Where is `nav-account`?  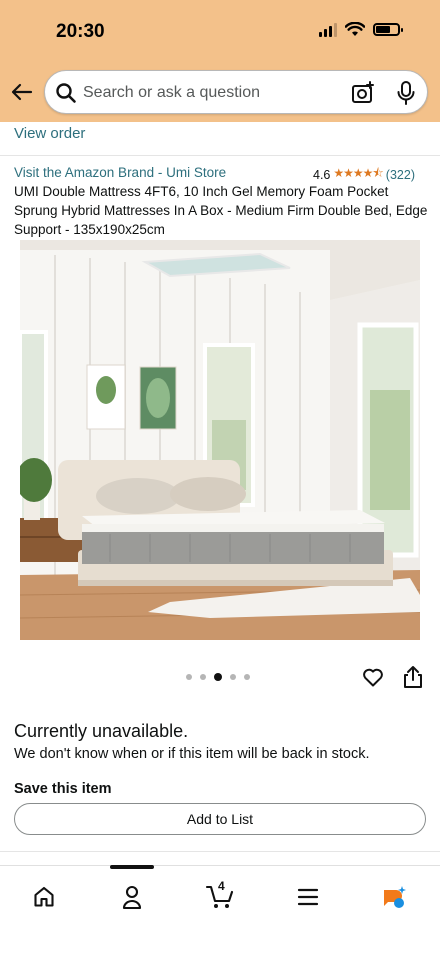 nav-account is located at coordinates (132, 897).